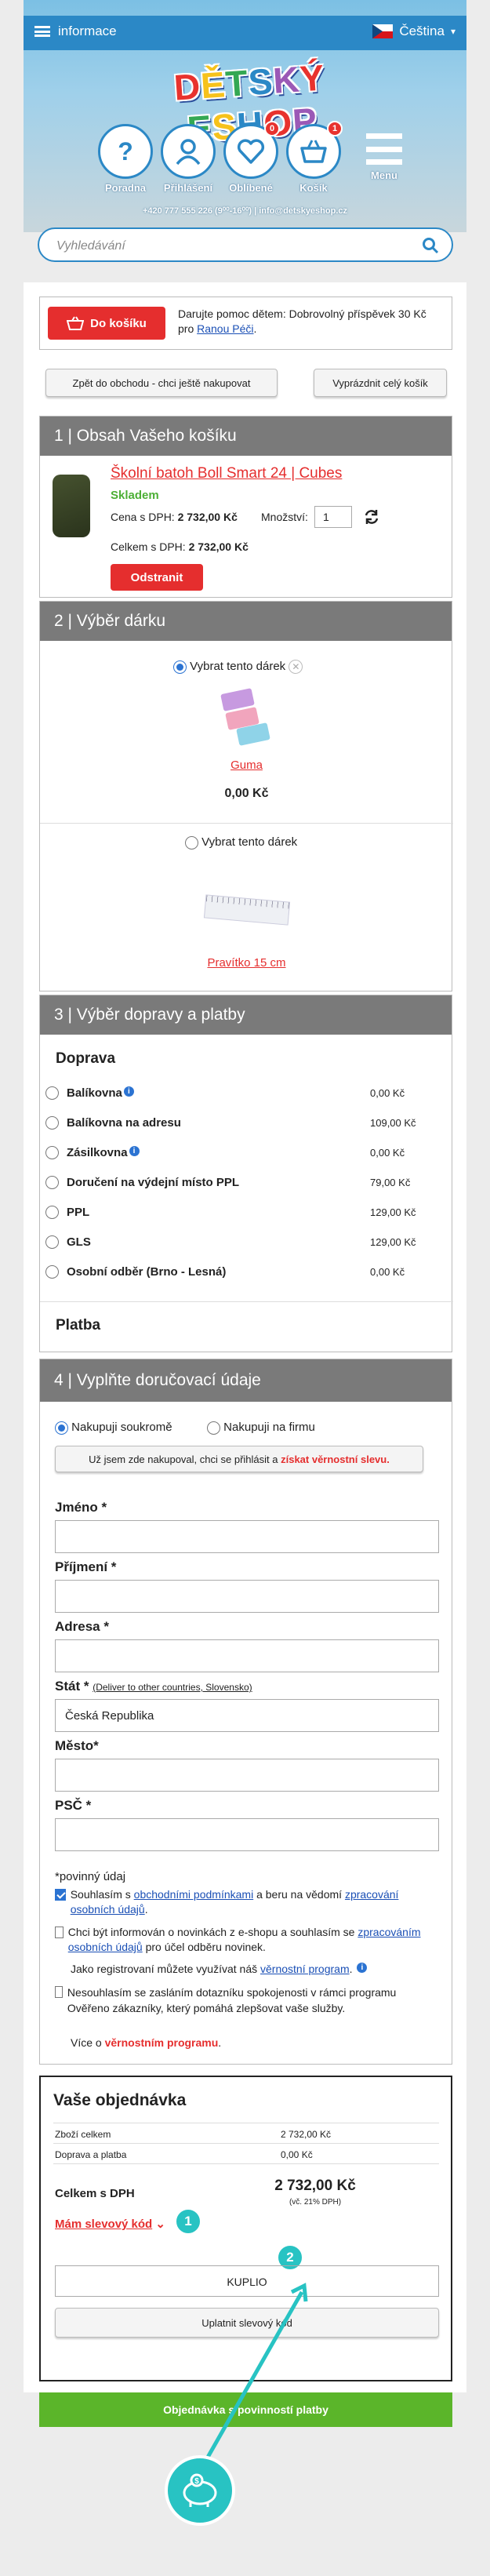  Describe the element at coordinates (135, 495) in the screenshot. I see `stock-status: Skladem` at that location.